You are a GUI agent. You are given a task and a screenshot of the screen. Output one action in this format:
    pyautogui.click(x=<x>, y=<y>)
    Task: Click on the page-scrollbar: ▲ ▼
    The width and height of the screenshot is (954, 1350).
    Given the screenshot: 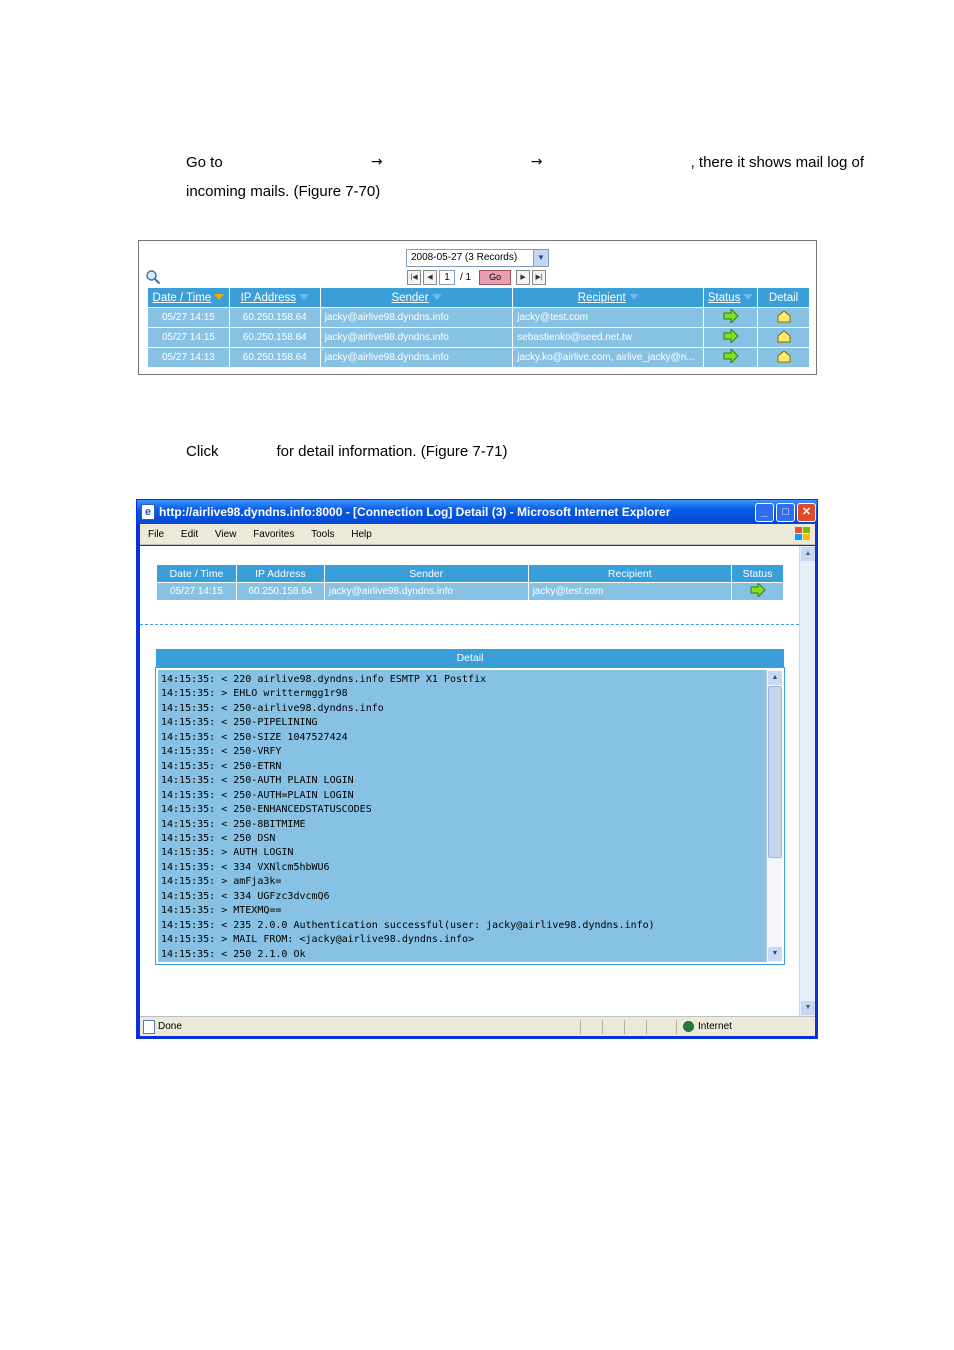 What is the action you would take?
    pyautogui.click(x=807, y=781)
    